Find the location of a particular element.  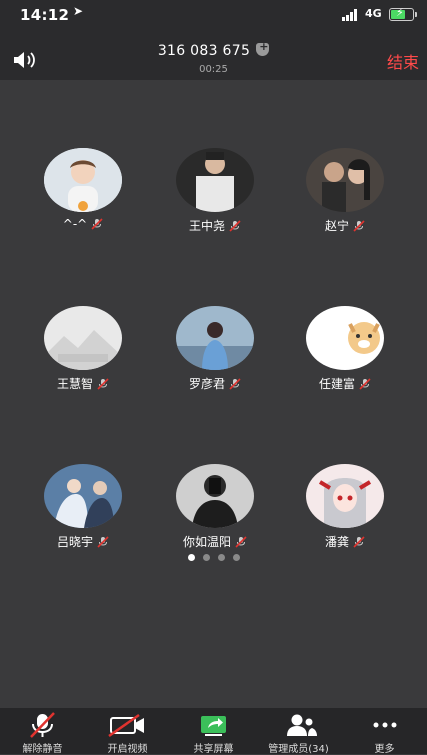

unmute-button: 解除静音 is located at coordinates (42, 731).